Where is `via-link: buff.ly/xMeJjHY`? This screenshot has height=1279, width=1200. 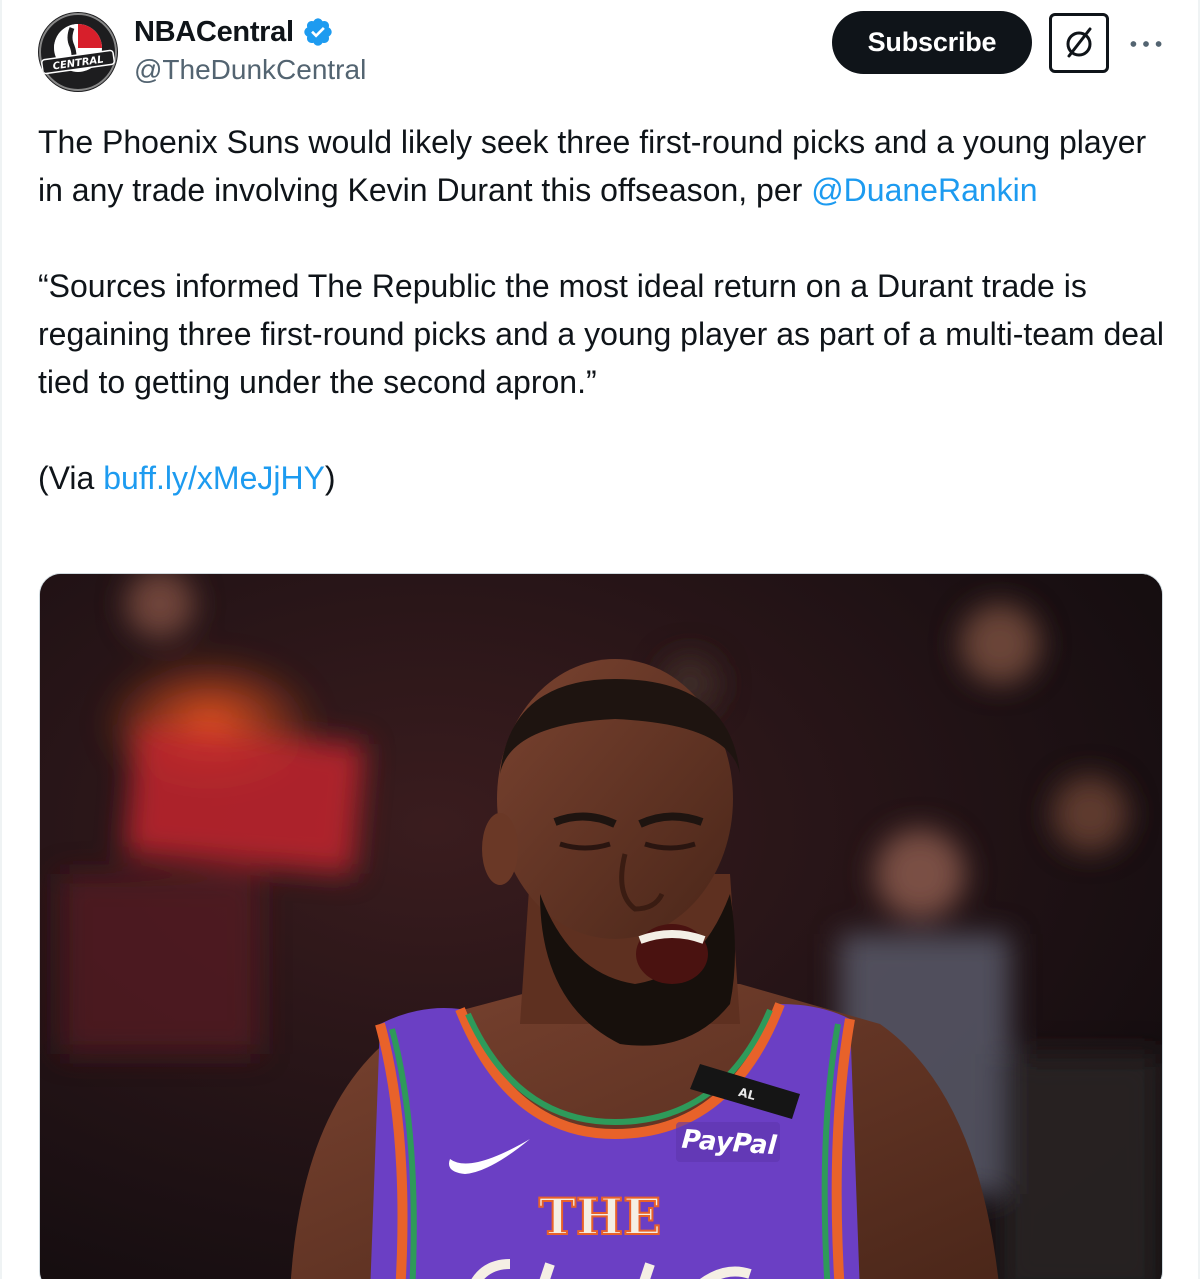 via-link: buff.ly/xMeJjHY is located at coordinates (214, 478).